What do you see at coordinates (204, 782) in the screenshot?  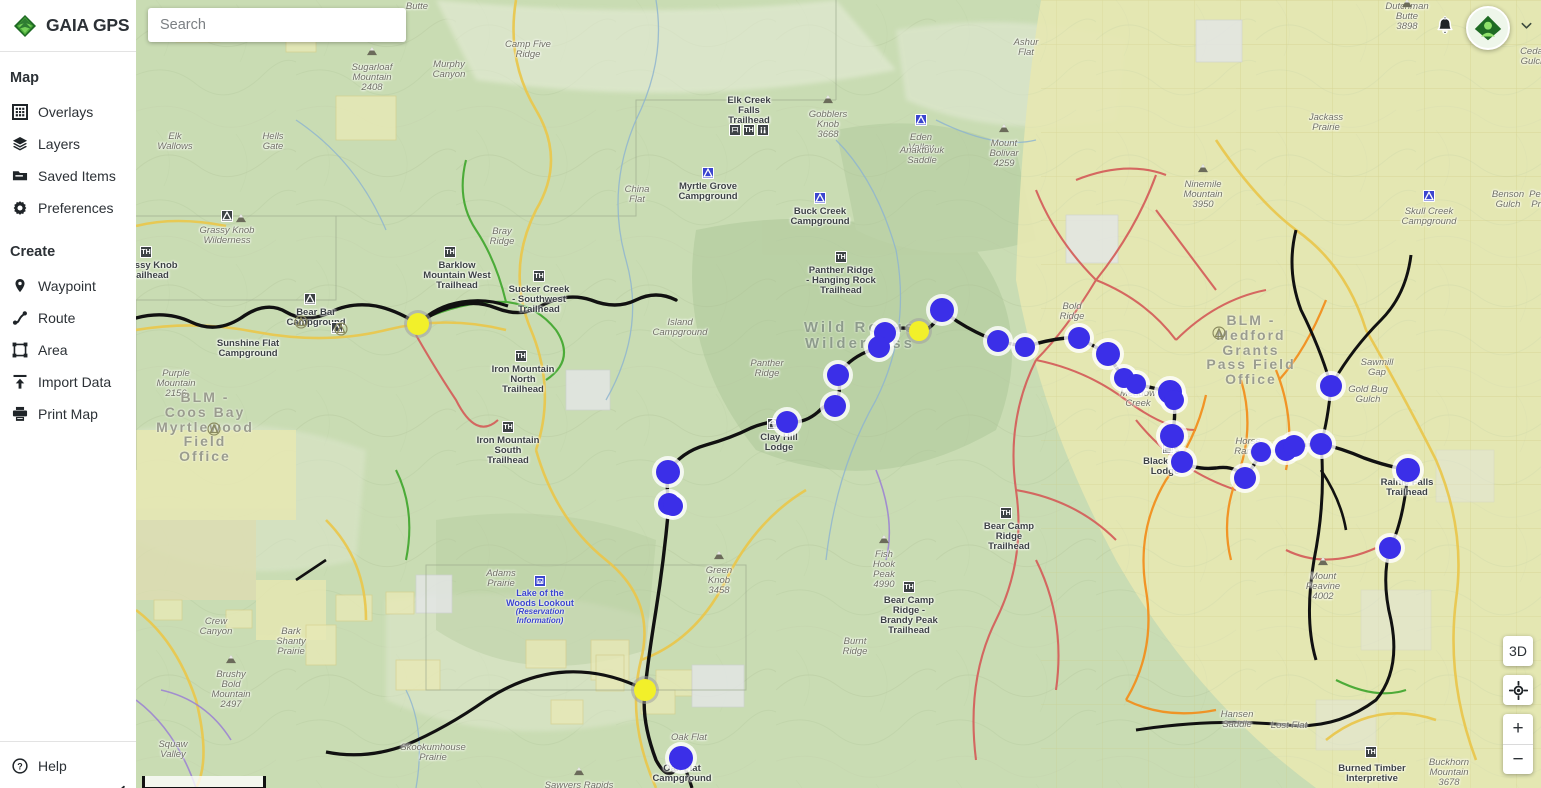 I see `map-scale-bar` at bounding box center [204, 782].